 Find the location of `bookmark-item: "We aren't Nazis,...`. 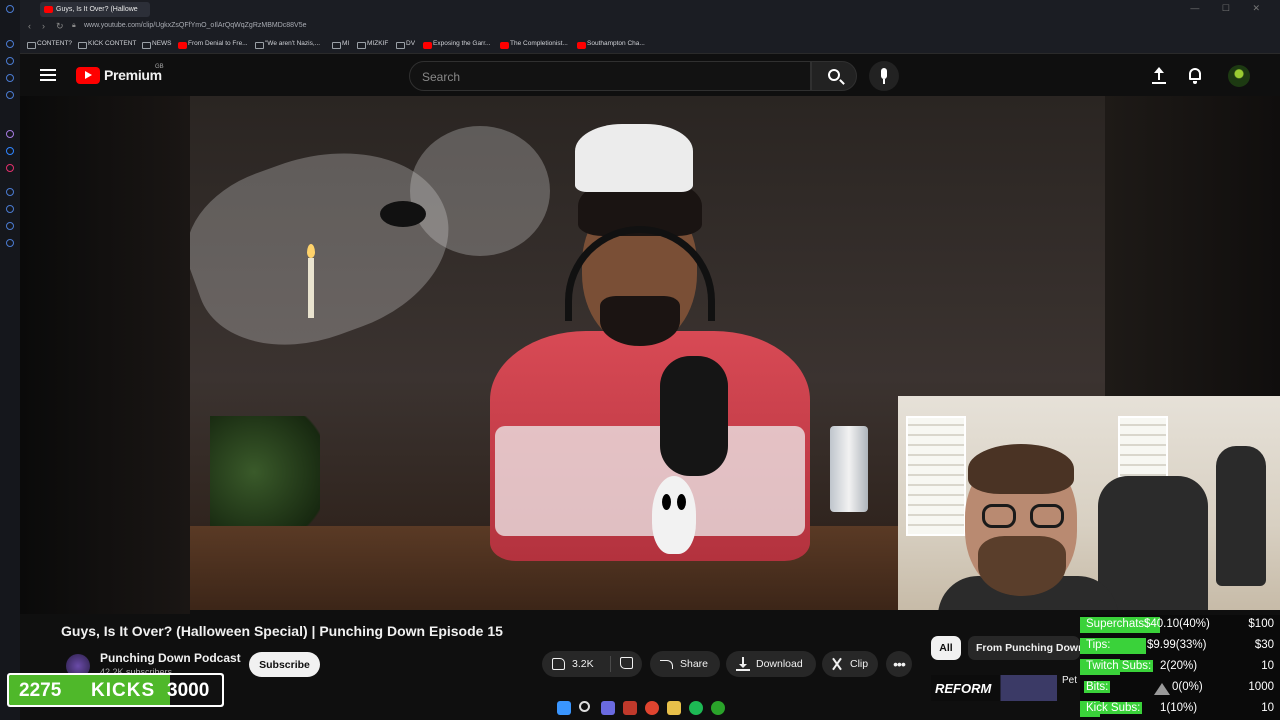

bookmark-item: "We aren't Nazis,... is located at coordinates (287, 44).